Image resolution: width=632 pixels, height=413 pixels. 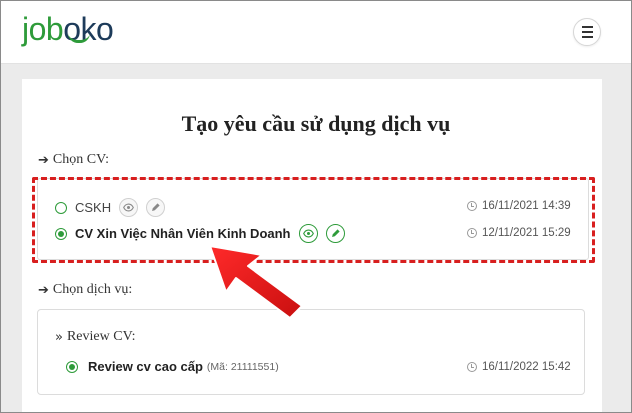 What do you see at coordinates (472, 367) in the screenshot?
I see `clock-icon` at bounding box center [472, 367].